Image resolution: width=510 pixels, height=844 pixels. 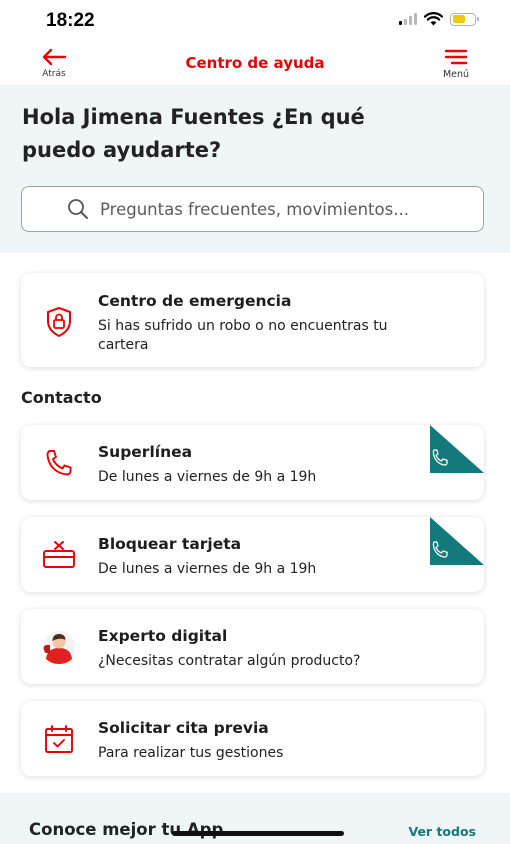 I want to click on nav-bar: Atrás Centro de ayuda Menú, so click(x=255, y=62).